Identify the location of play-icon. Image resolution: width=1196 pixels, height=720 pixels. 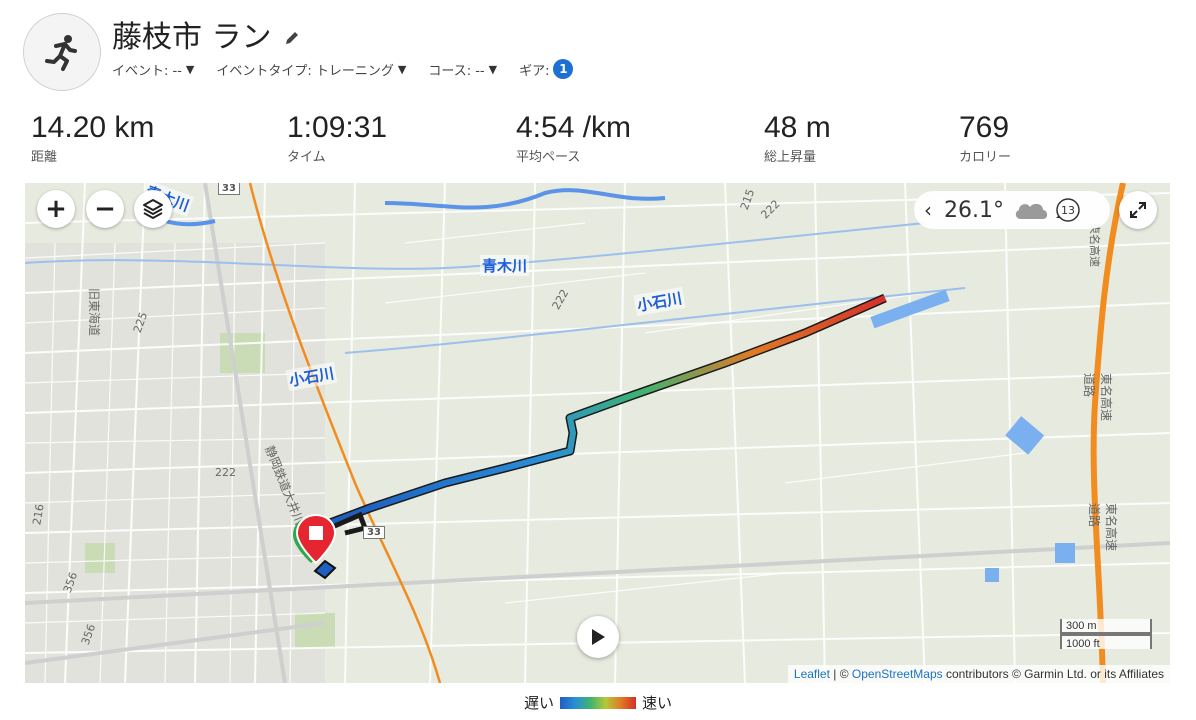
(598, 637).